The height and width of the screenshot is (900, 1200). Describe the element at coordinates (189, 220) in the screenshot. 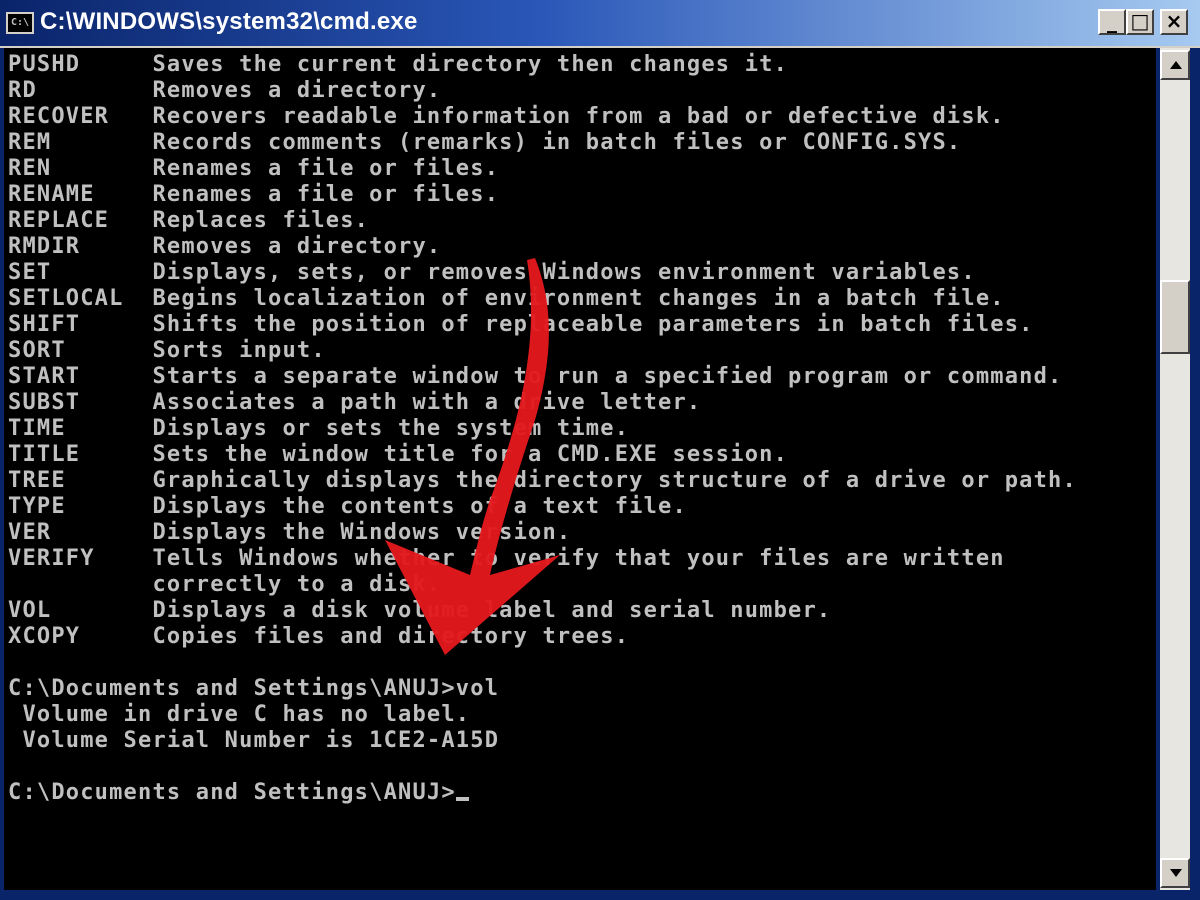

I see `console-line: REPLACE Replaces files.` at that location.